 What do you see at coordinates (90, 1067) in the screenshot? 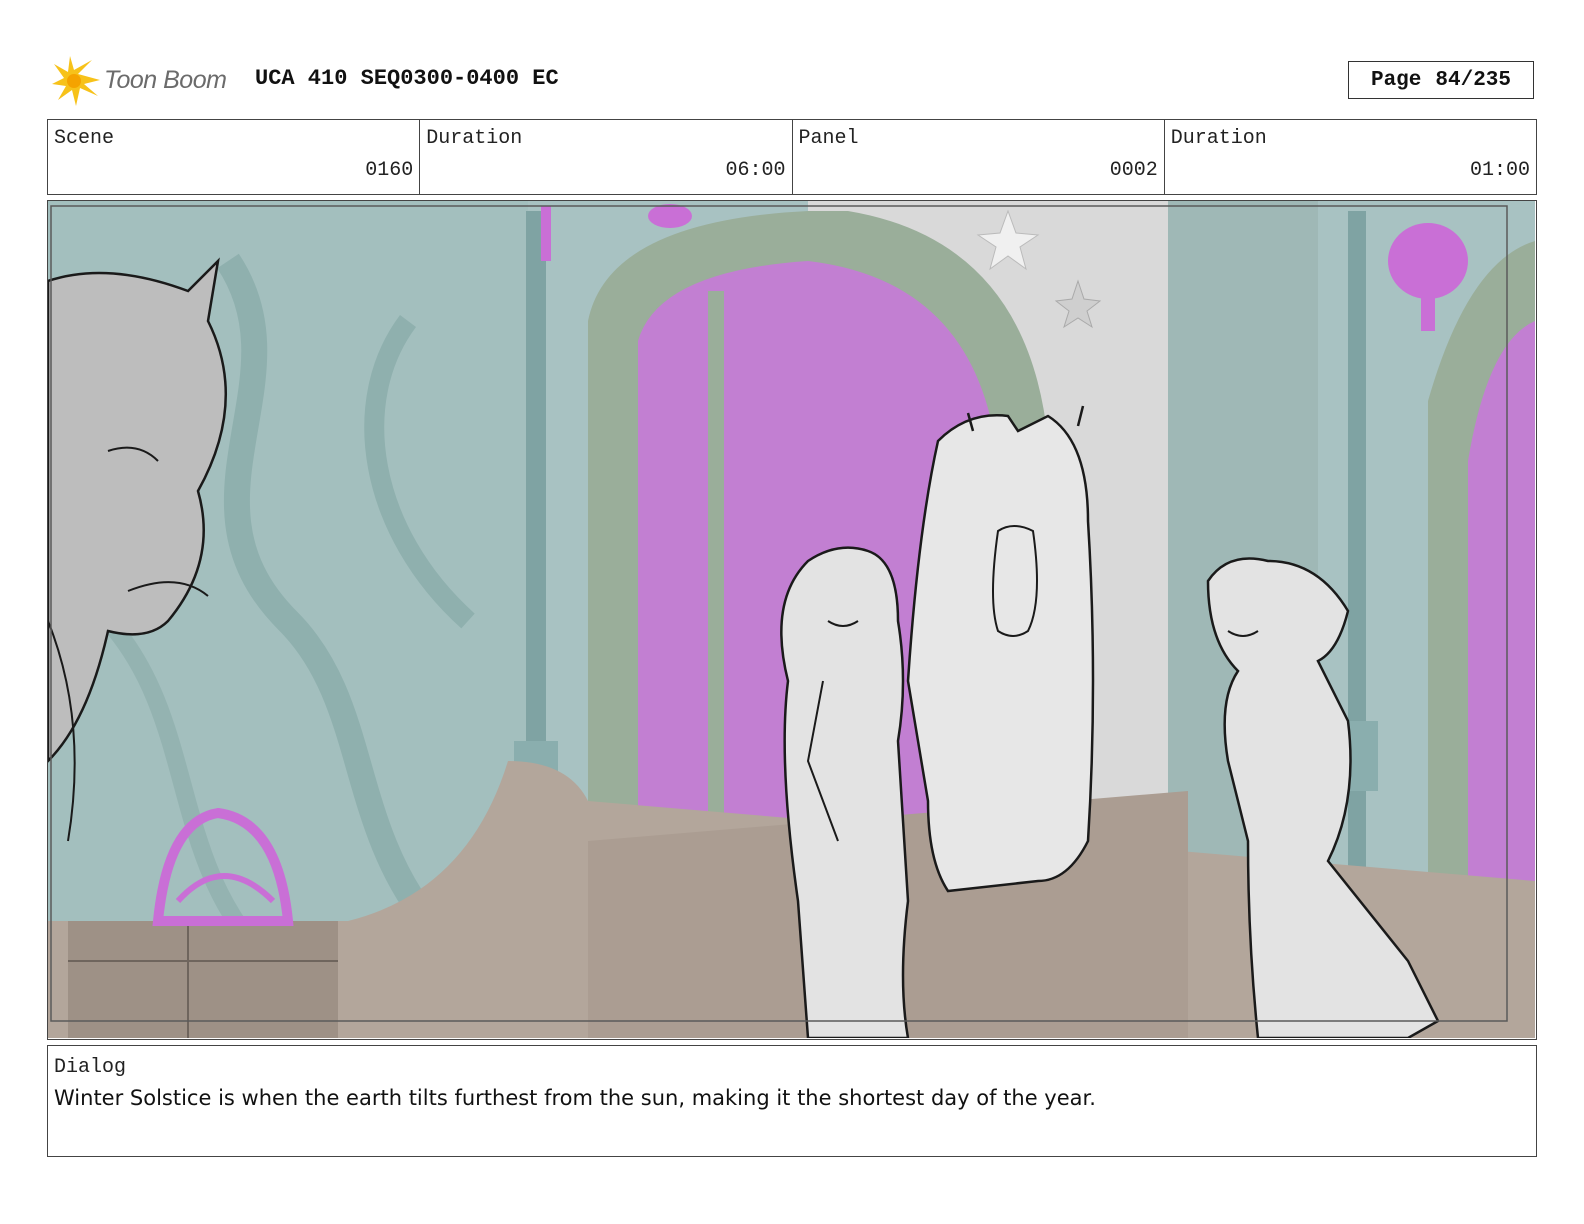
I see `dialog-label: Dialog` at bounding box center [90, 1067].